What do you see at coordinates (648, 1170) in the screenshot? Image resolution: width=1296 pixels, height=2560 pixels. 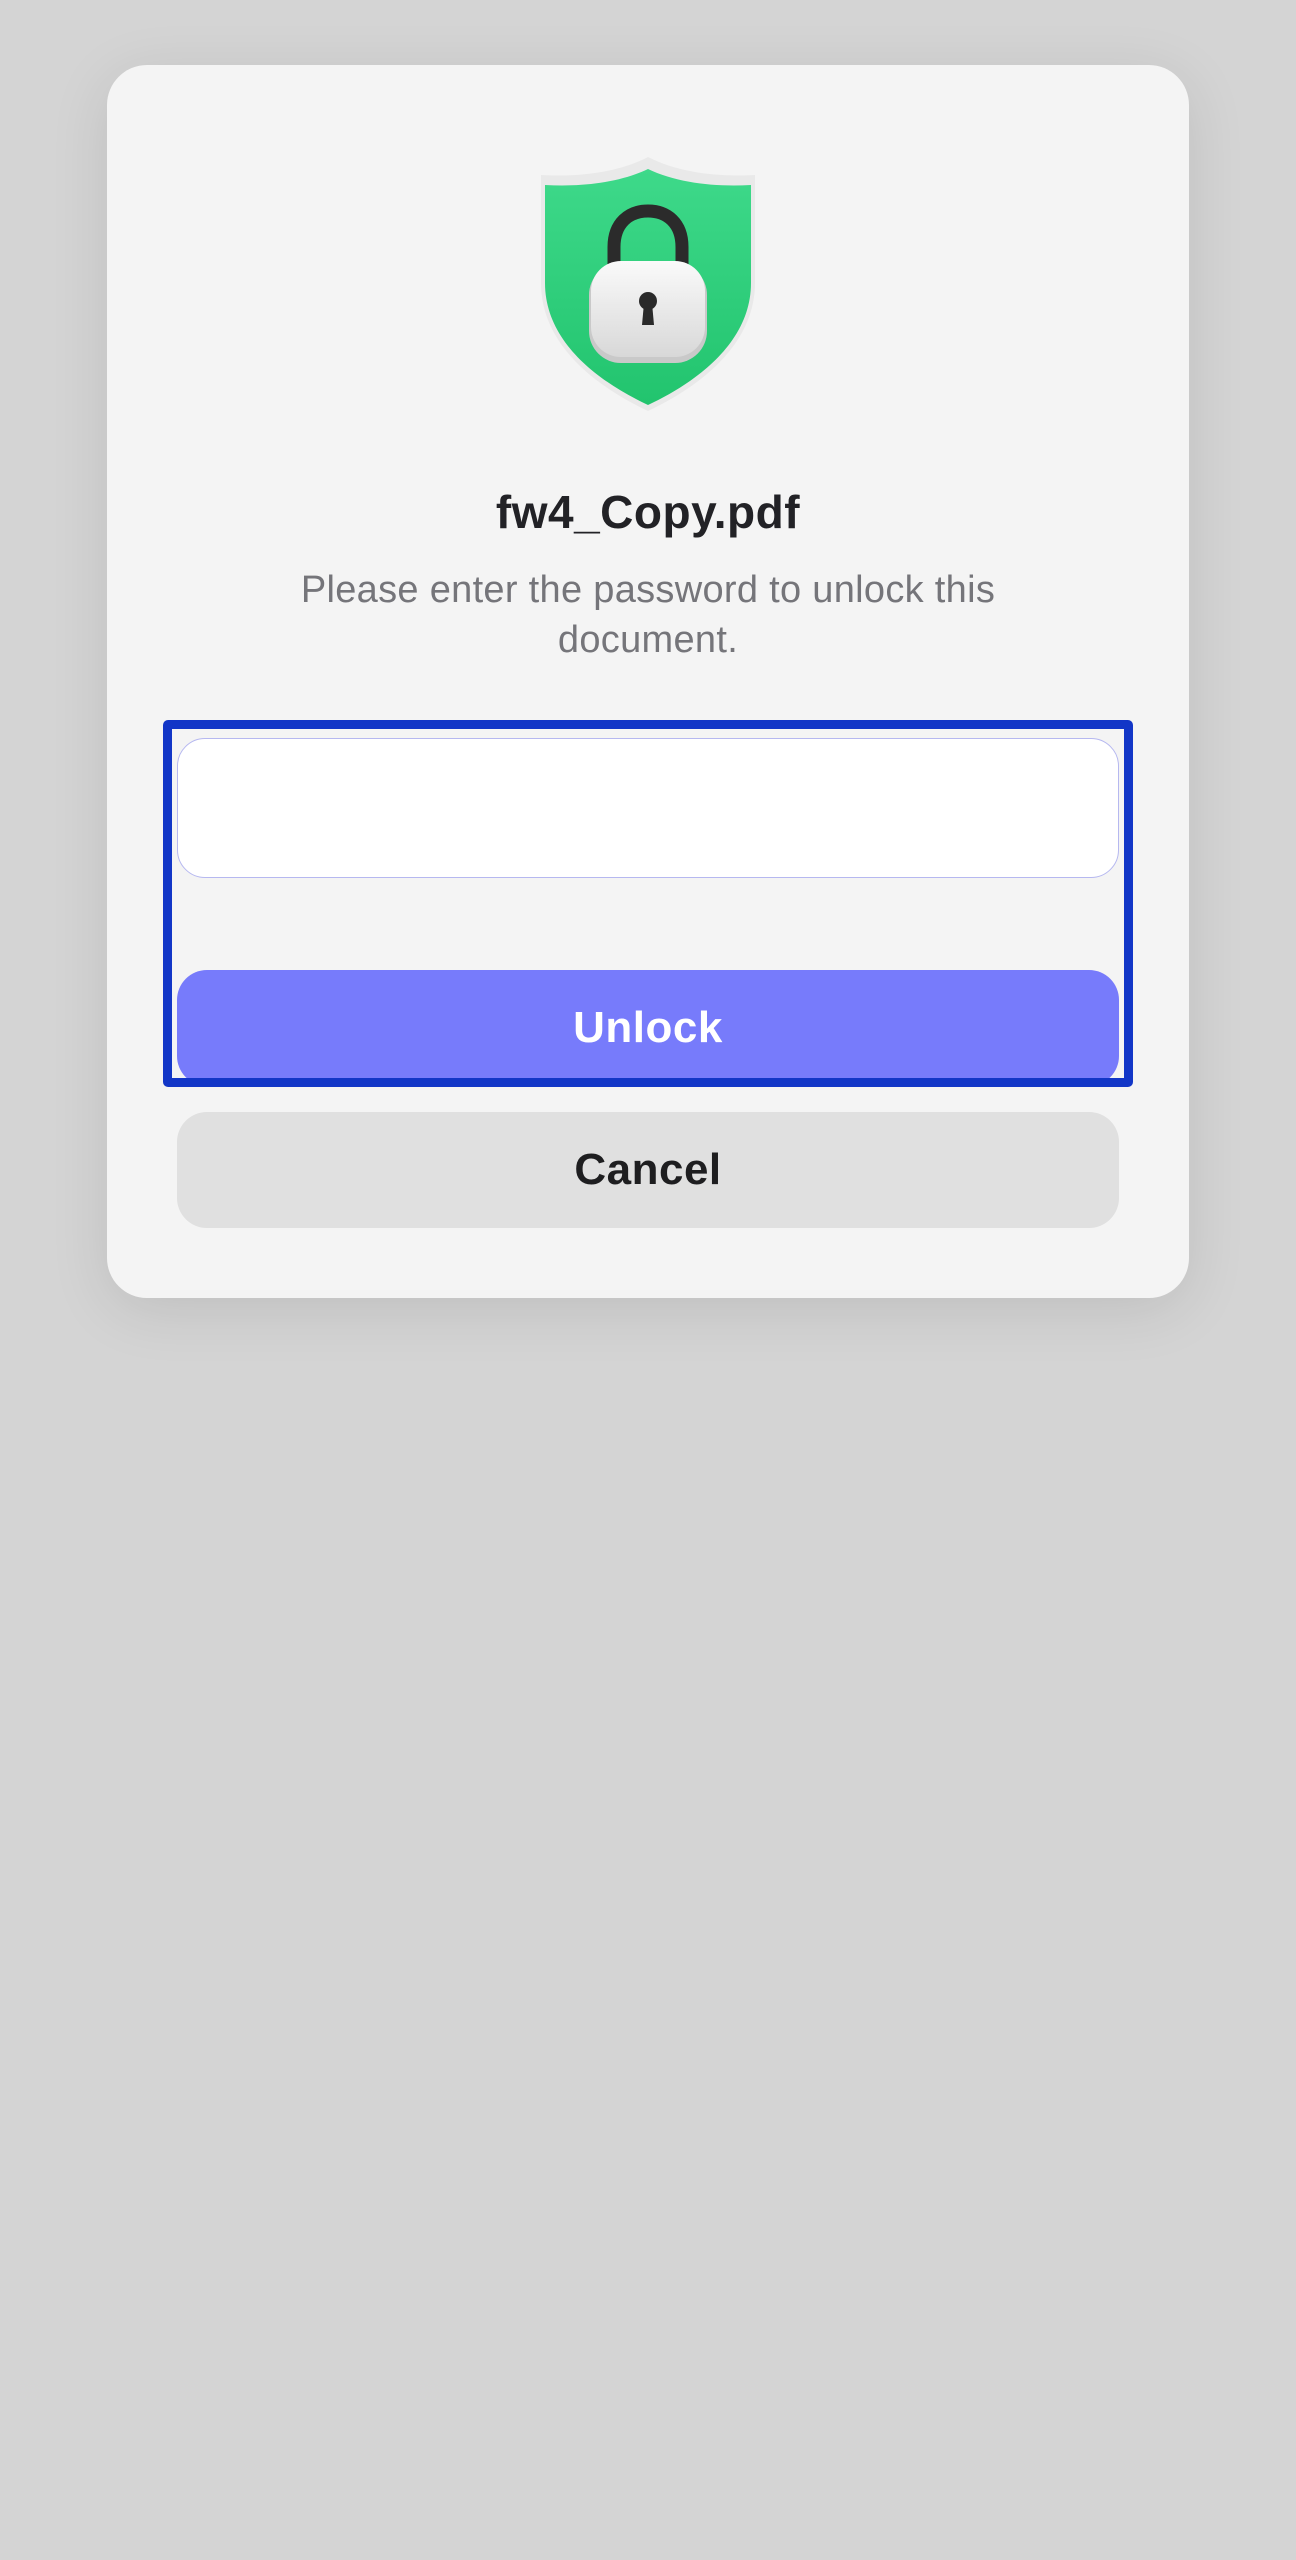 I see `cancel-button: Cancel` at bounding box center [648, 1170].